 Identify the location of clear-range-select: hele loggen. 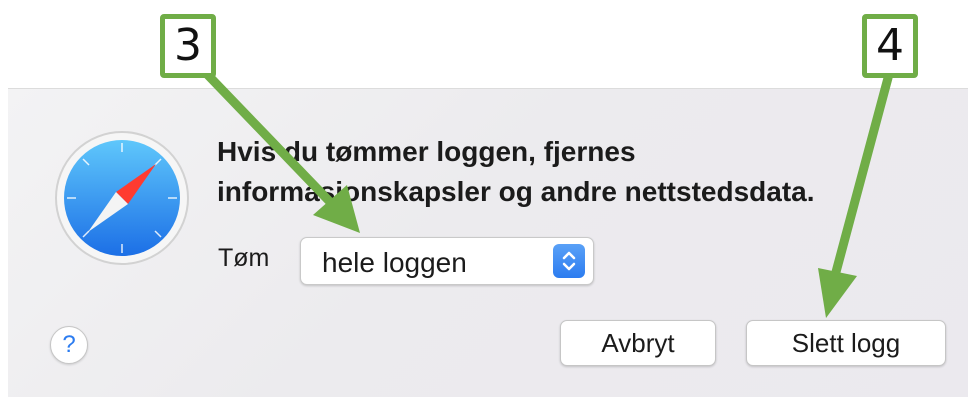
(447, 261).